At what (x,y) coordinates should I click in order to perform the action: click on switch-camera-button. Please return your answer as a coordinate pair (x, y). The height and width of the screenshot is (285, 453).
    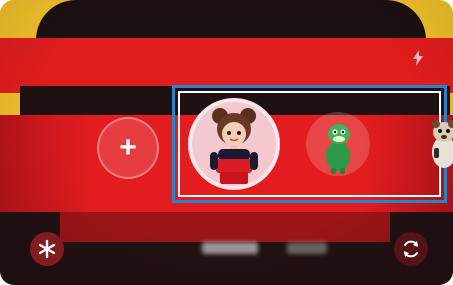
    Looking at the image, I should click on (411, 249).